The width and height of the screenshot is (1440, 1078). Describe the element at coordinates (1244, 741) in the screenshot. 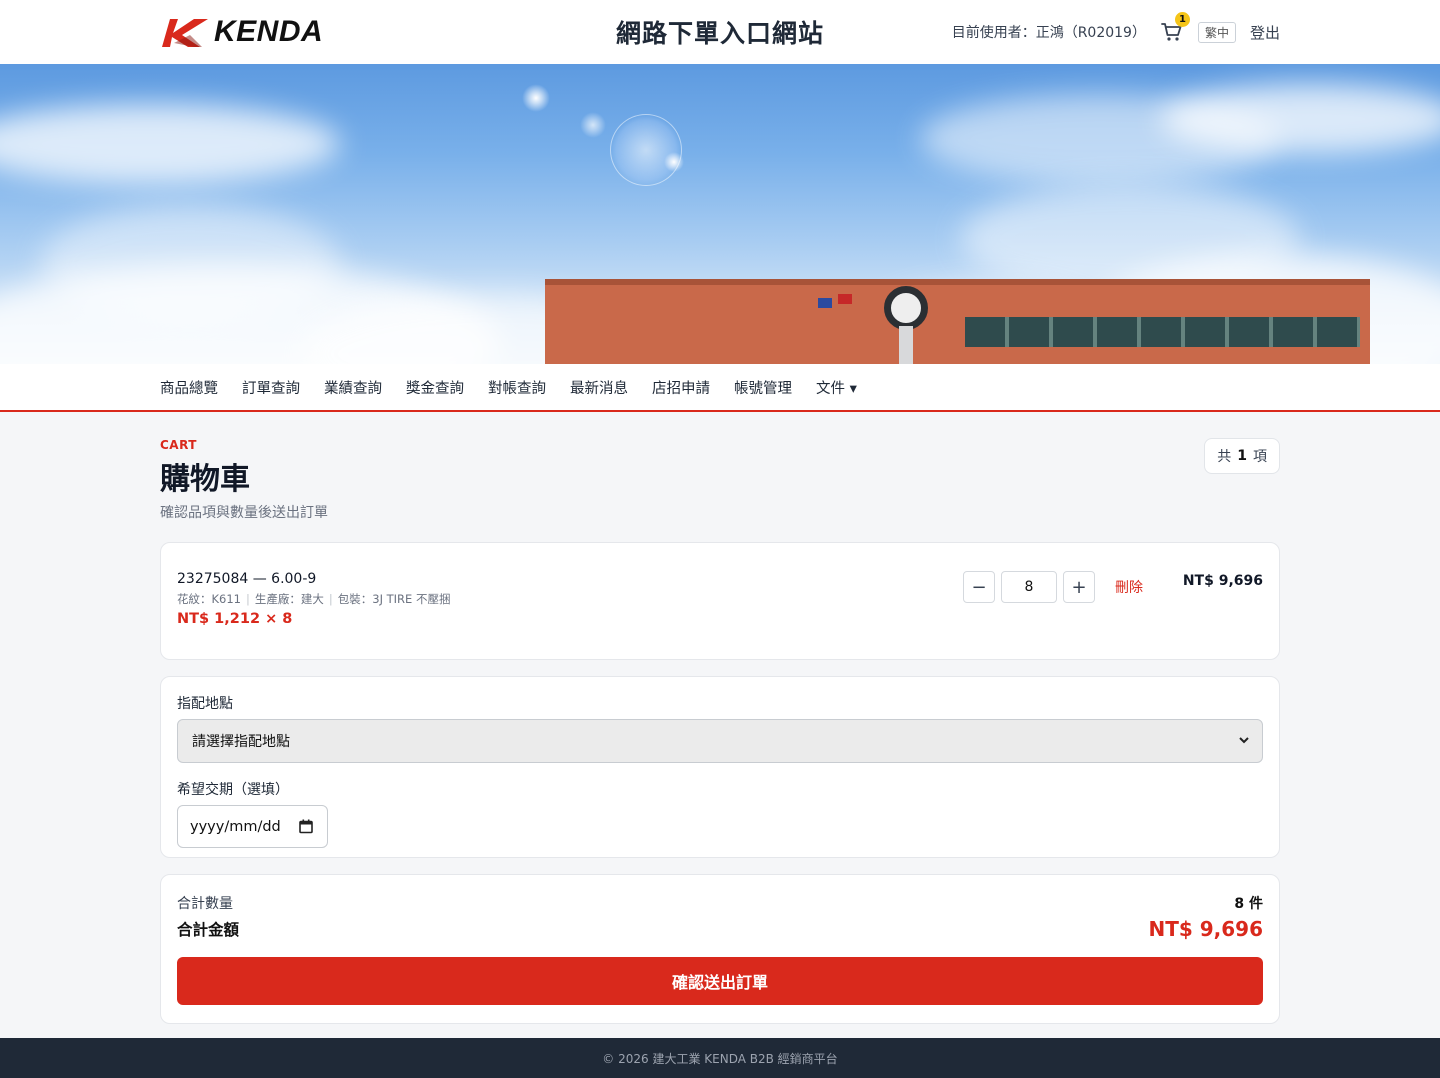

I see `chevron-down-icon` at that location.